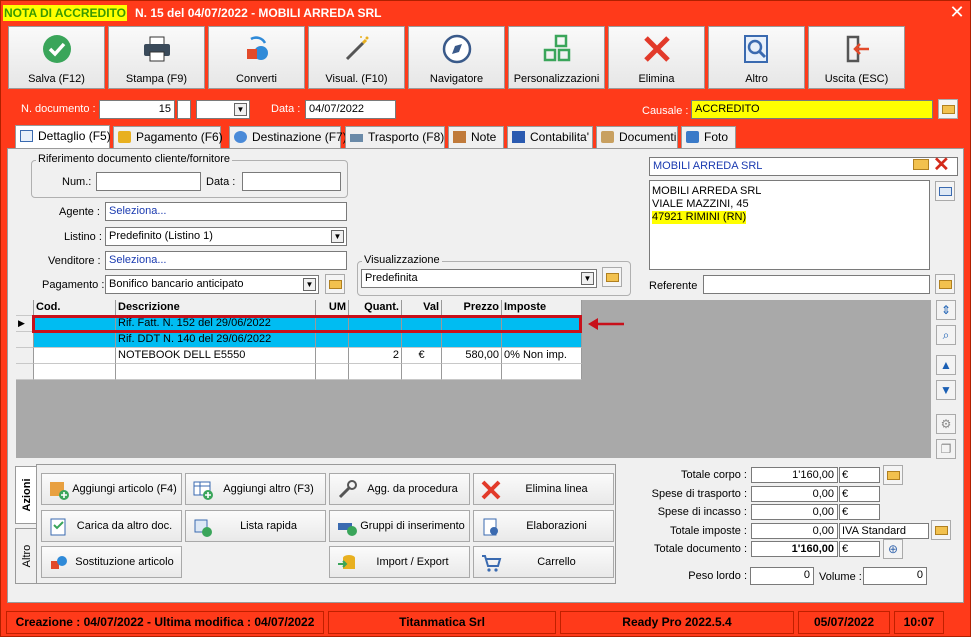  What do you see at coordinates (255, 526) in the screenshot?
I see `quick-list-button: Lista rapida` at bounding box center [255, 526].